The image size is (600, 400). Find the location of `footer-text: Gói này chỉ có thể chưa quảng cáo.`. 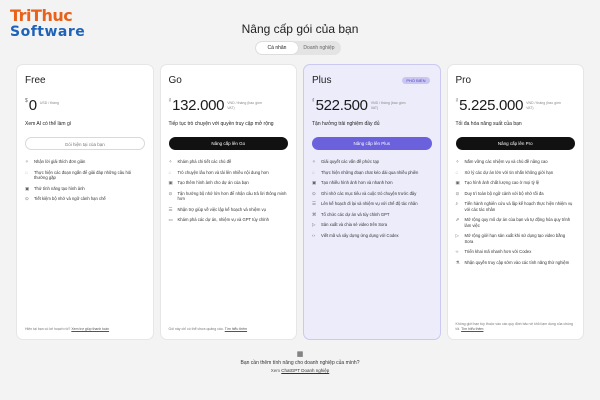

footer-text: Gói này chỉ có thể chưa quảng cáo. is located at coordinates (196, 328).